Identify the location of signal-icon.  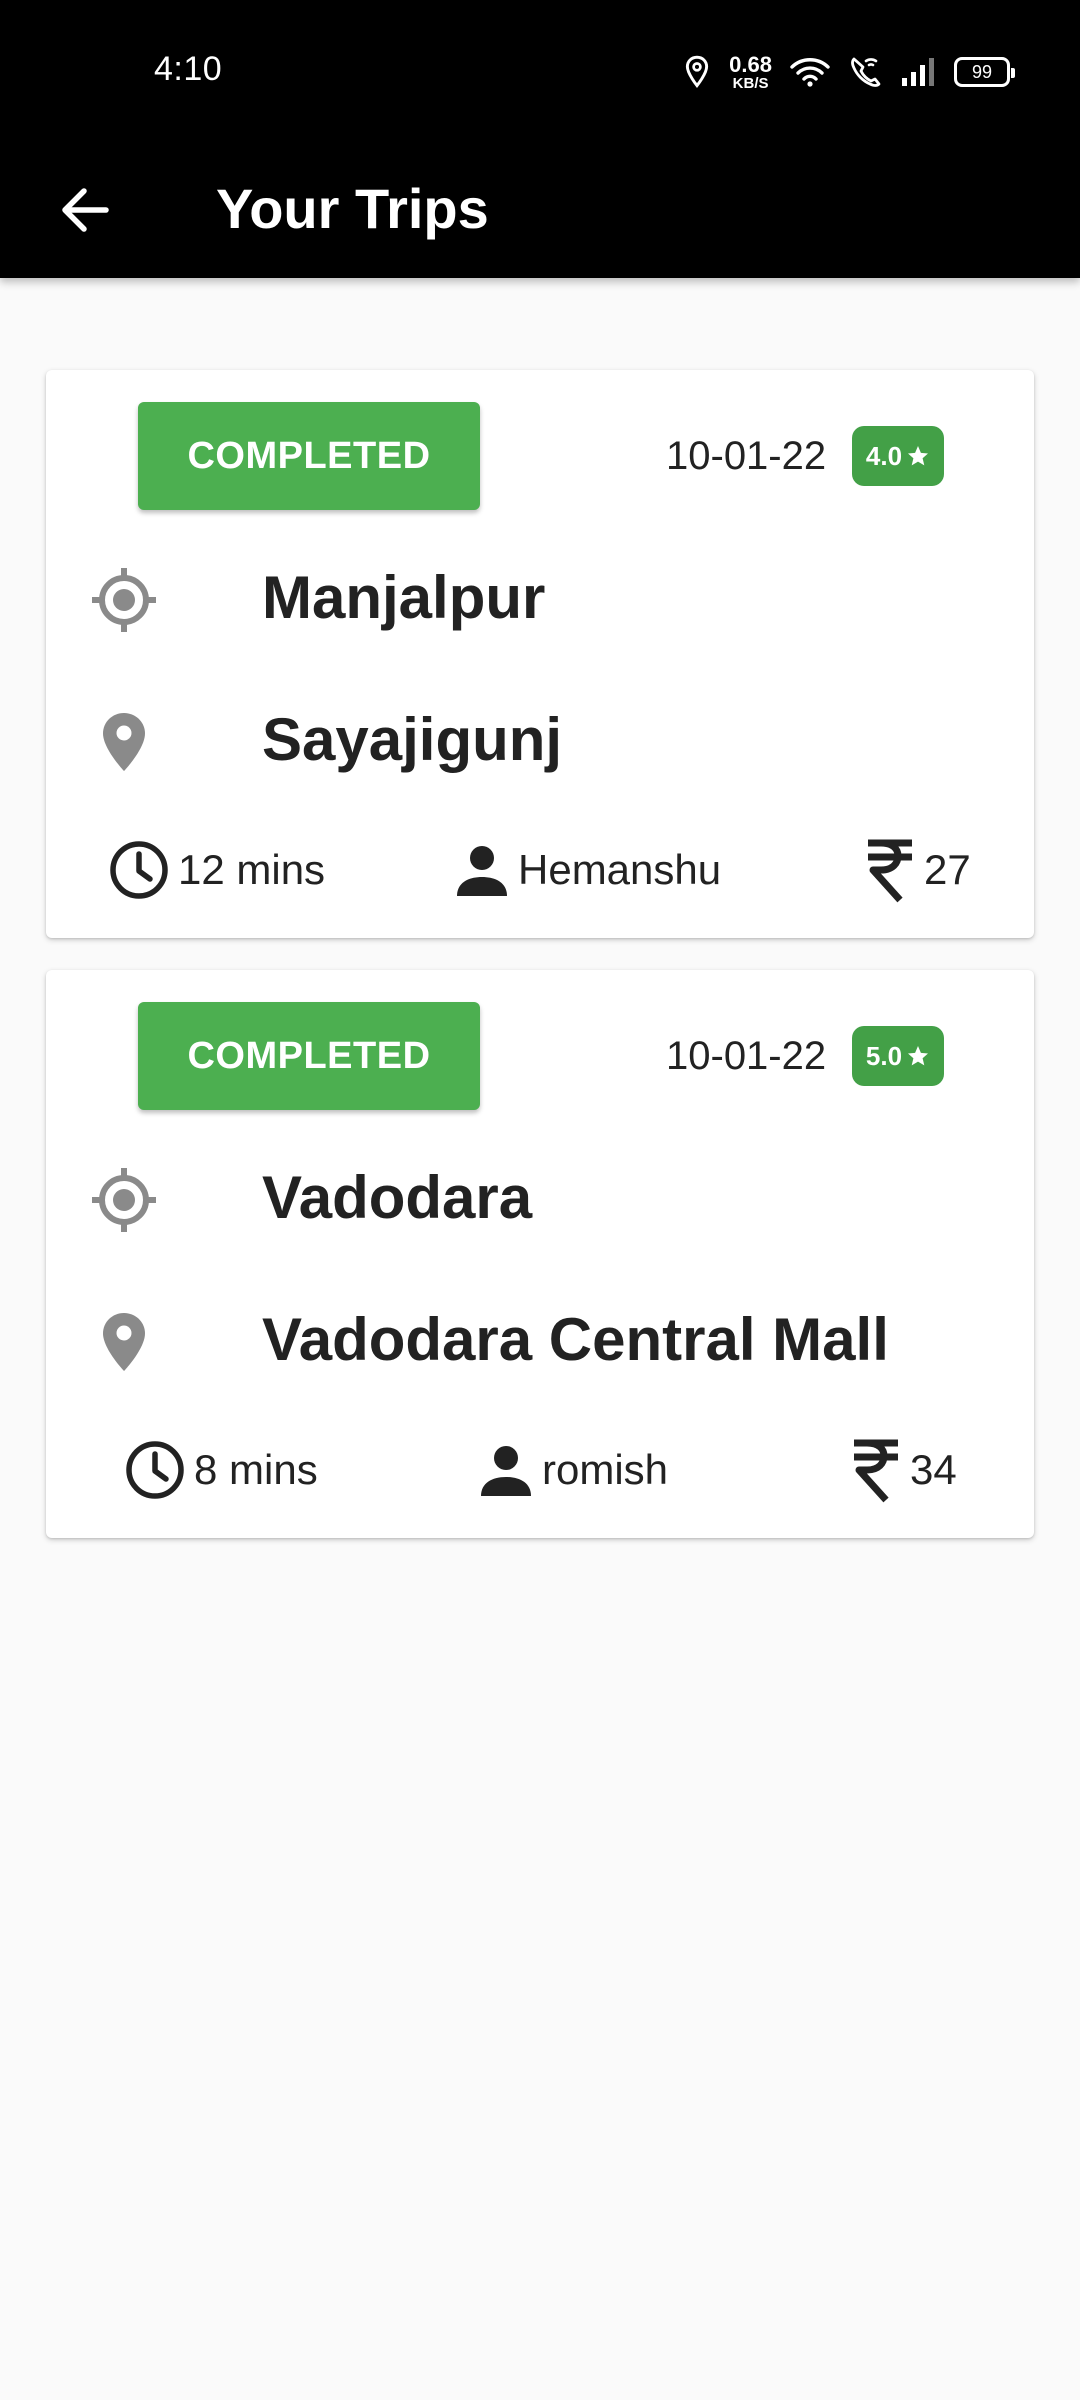
(918, 72).